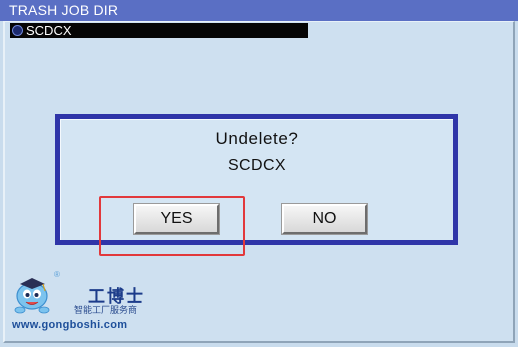  Describe the element at coordinates (70, 325) in the screenshot. I see `watermark-url: www.gongboshi.com` at that location.